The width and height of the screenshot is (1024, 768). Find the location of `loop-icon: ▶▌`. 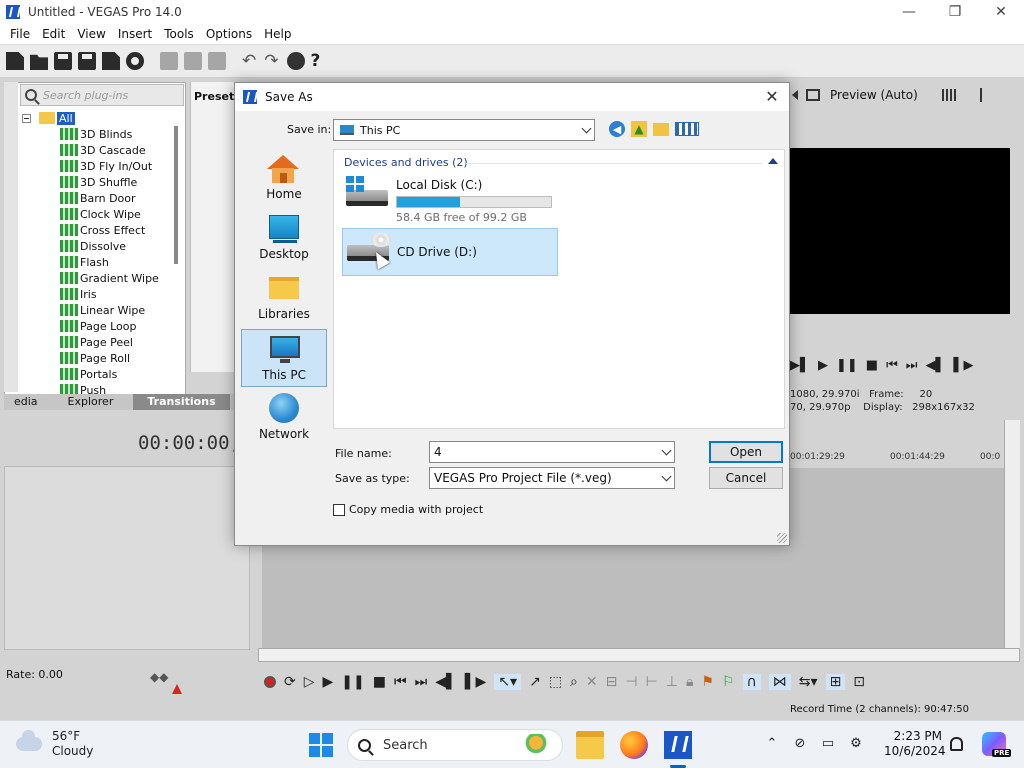

loop-icon: ▶▌ is located at coordinates (800, 365).